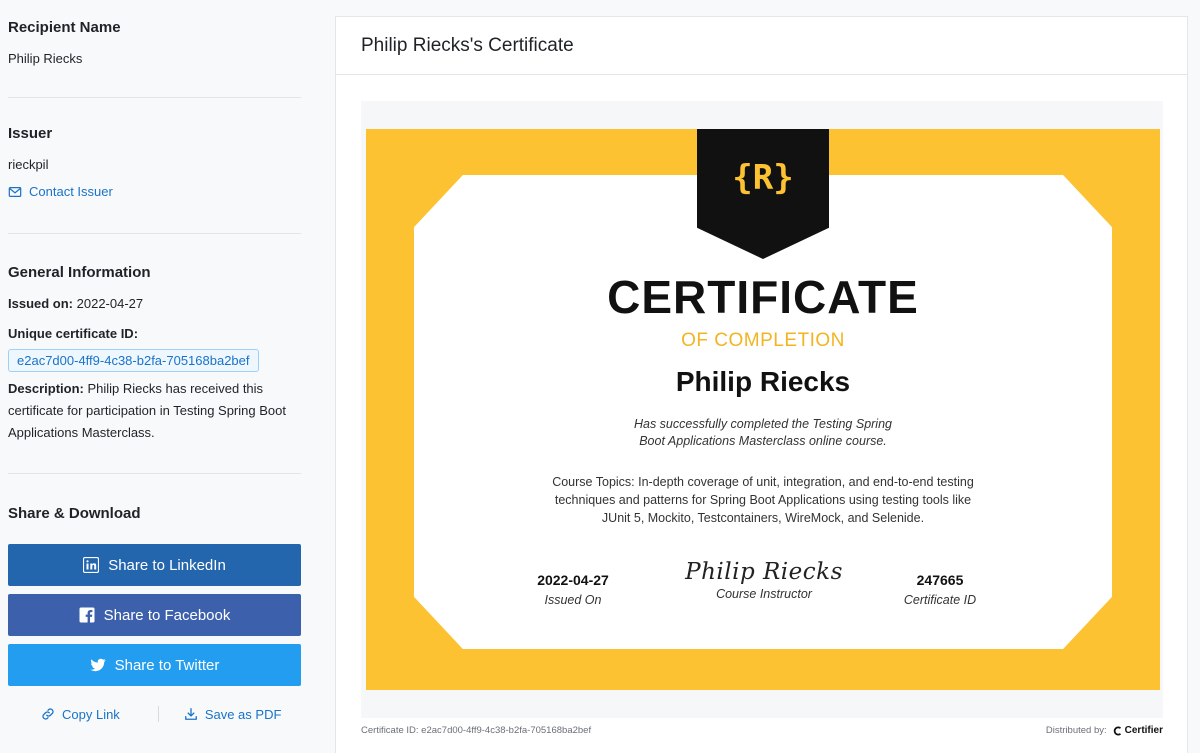 This screenshot has height=753, width=1200. I want to click on share-twitter-button: Share to Twitter, so click(154, 665).